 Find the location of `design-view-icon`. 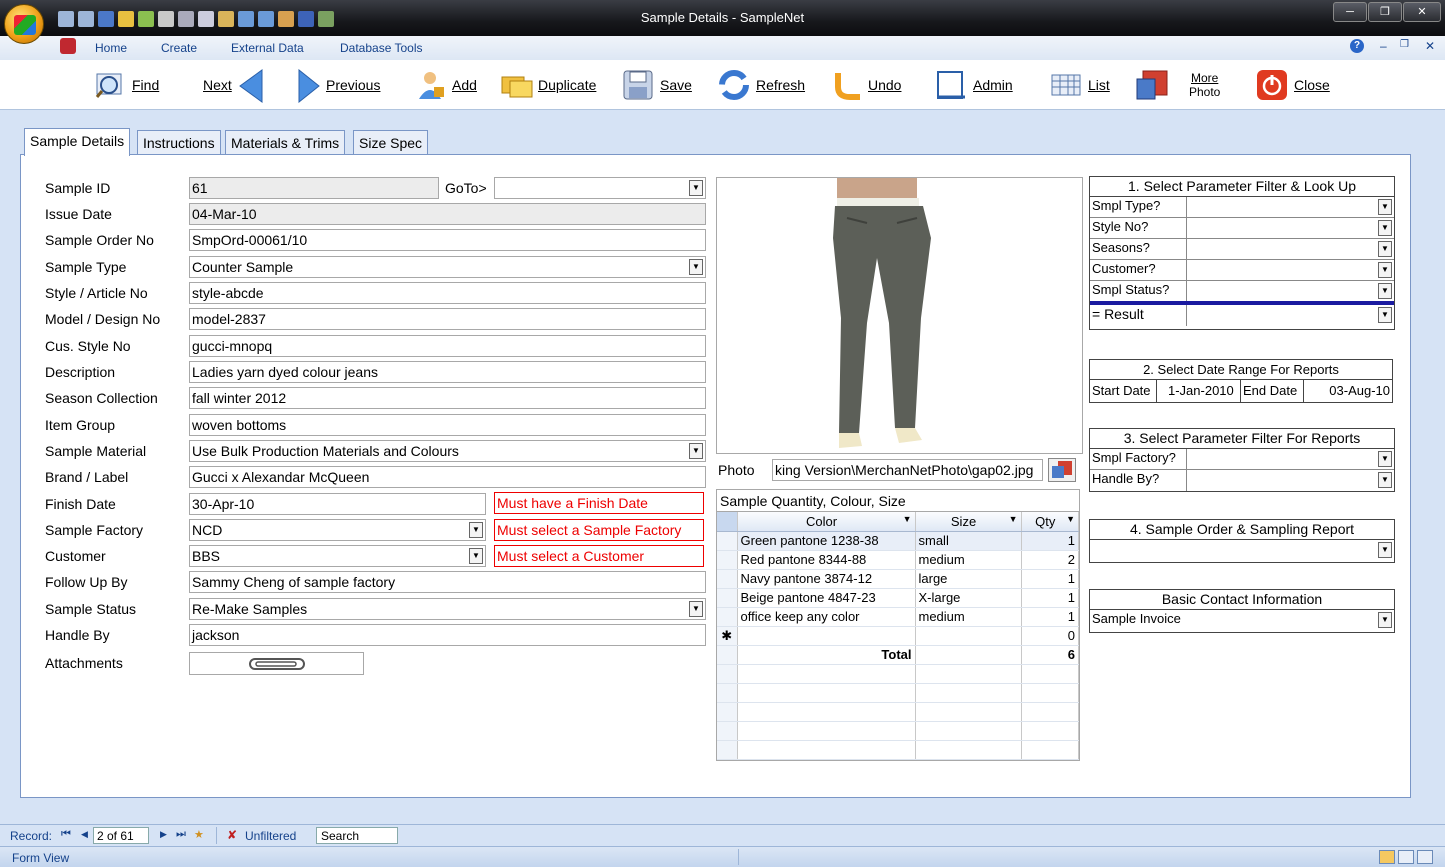

design-view-icon is located at coordinates (1425, 857).